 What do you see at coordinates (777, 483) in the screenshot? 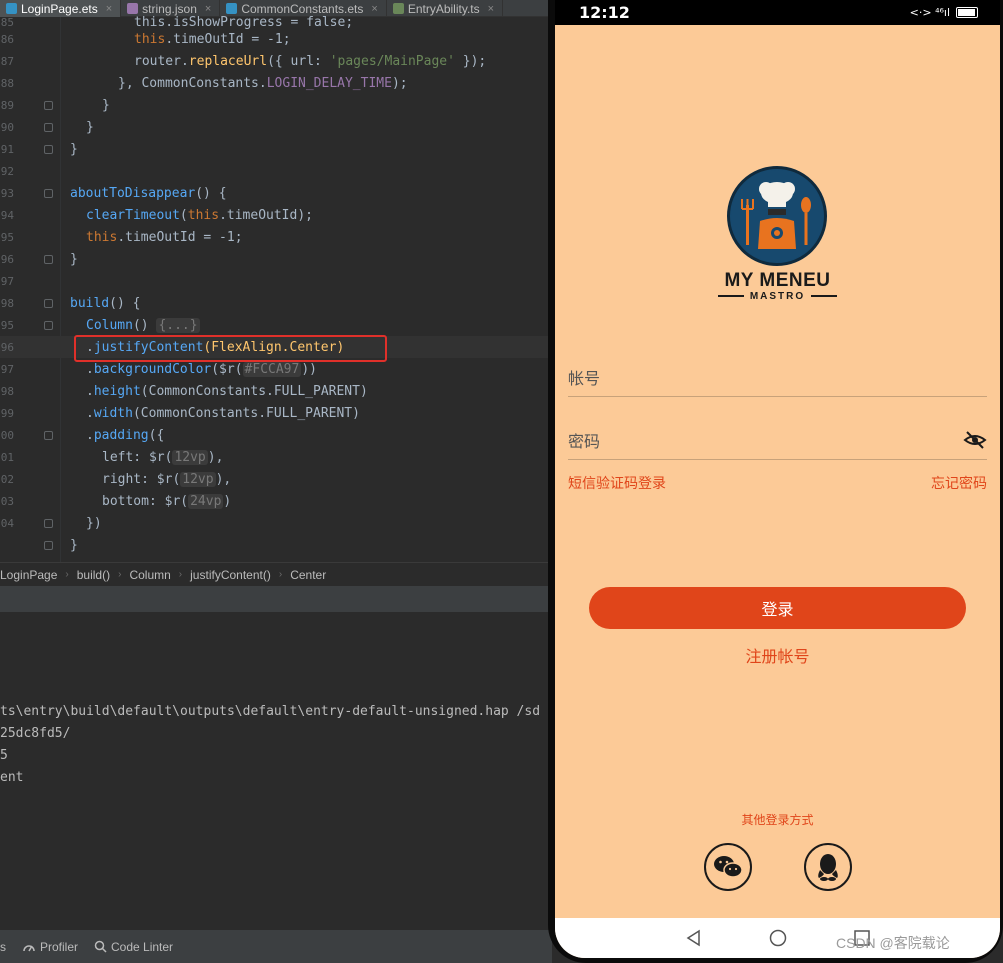
I see `login-options-row: 短信验证码登录 忘记密码` at bounding box center [777, 483].